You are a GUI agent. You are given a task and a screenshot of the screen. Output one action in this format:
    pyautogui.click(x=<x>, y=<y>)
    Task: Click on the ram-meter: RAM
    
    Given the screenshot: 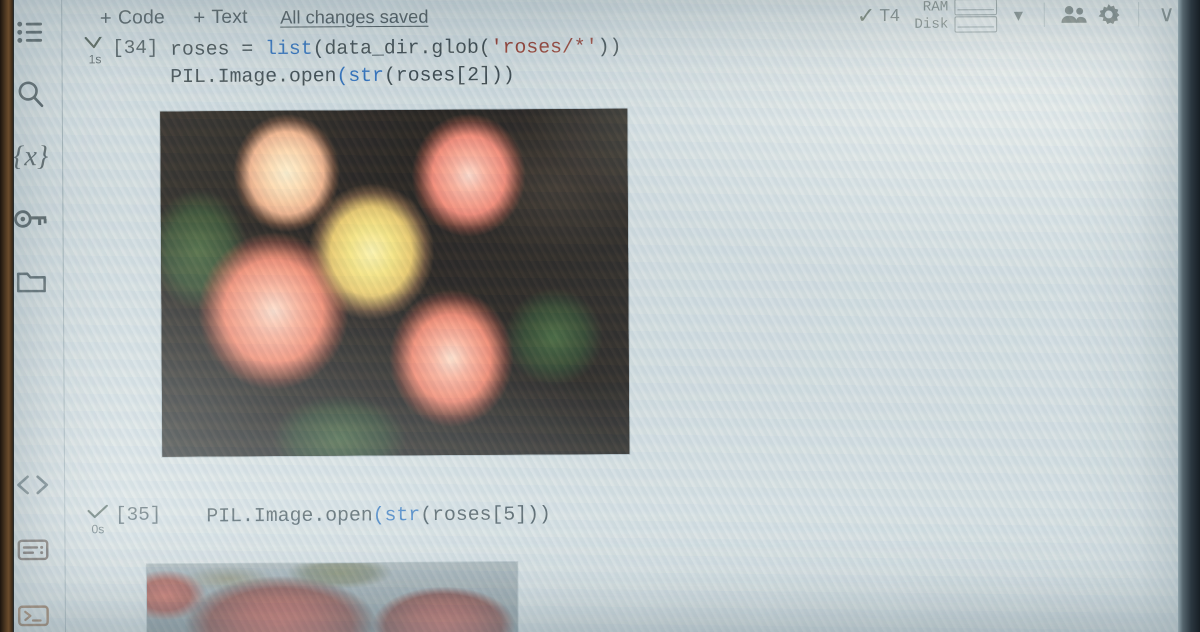 What is the action you would take?
    pyautogui.click(x=954, y=8)
    